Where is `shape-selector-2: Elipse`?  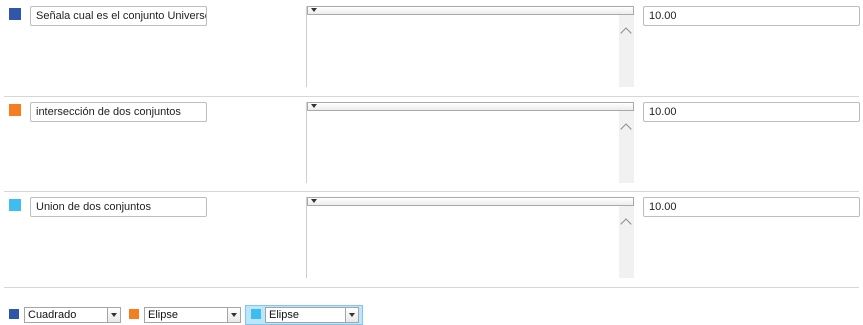
shape-selector-2: Elipse is located at coordinates (184, 315).